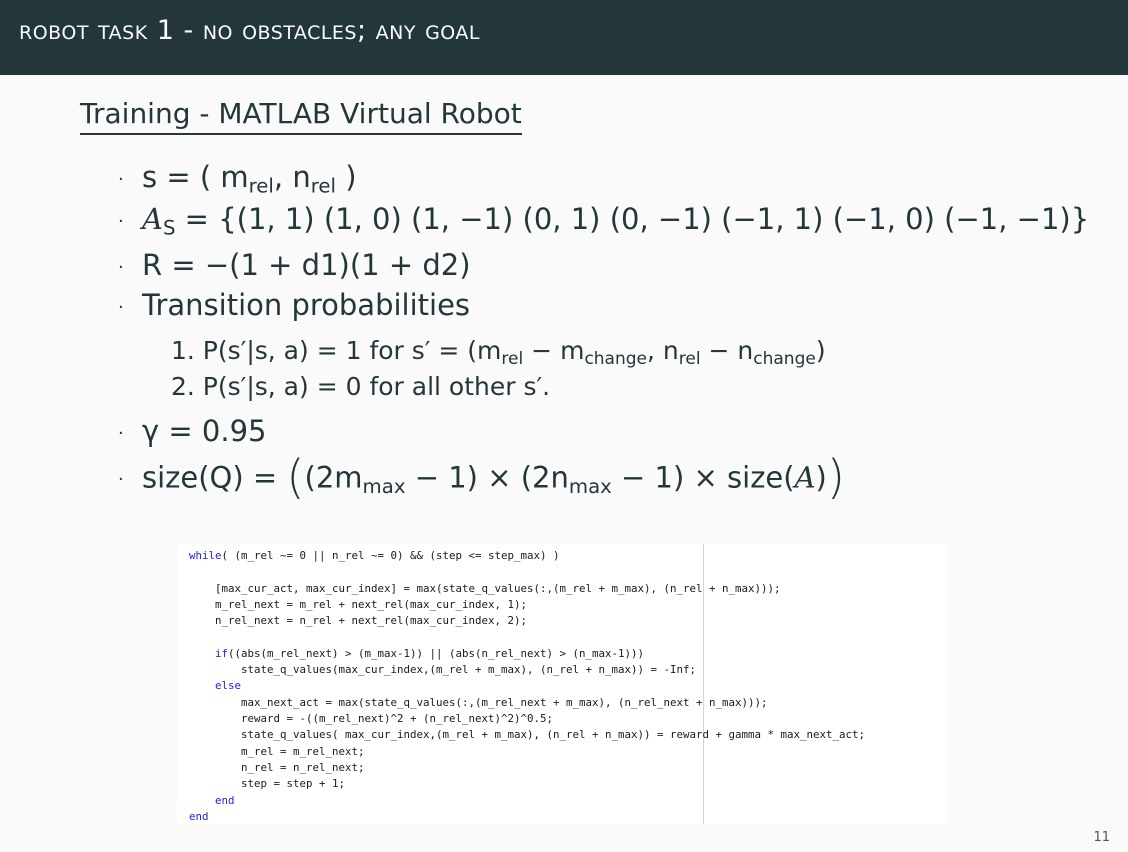  I want to click on code-keyword: while, so click(205, 555).